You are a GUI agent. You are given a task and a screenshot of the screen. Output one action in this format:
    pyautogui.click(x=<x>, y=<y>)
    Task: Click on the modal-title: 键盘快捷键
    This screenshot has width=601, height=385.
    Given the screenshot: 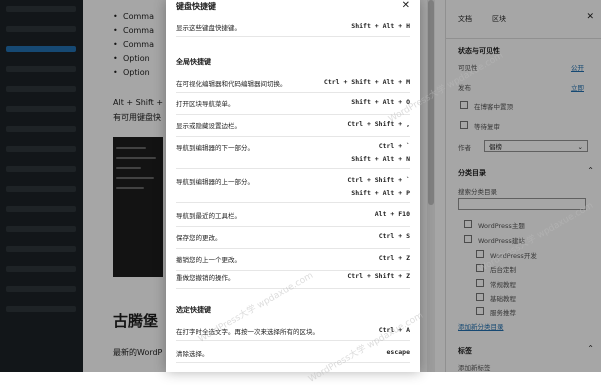 What is the action you would take?
    pyautogui.click(x=196, y=6)
    